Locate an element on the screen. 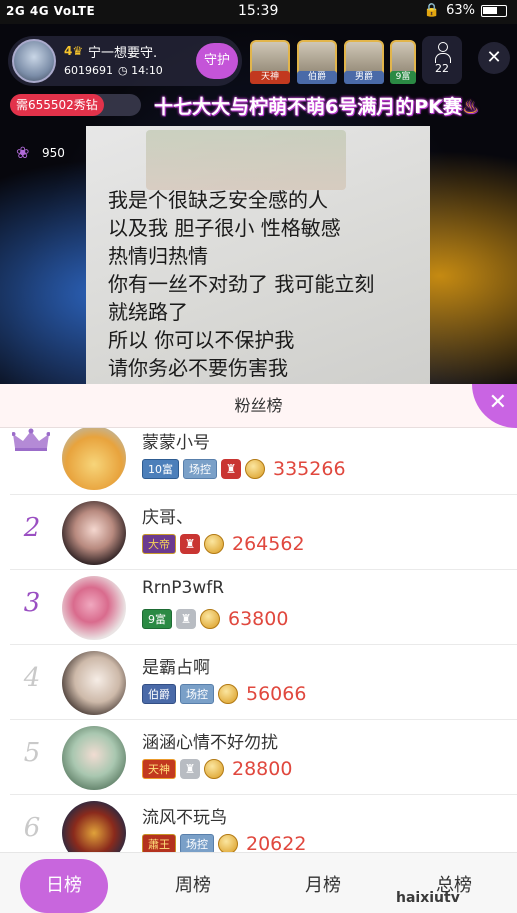 The height and width of the screenshot is (913, 517). status-bar: 2G 4G VoLTE 15:39 🔒 63% is located at coordinates (258, 12).